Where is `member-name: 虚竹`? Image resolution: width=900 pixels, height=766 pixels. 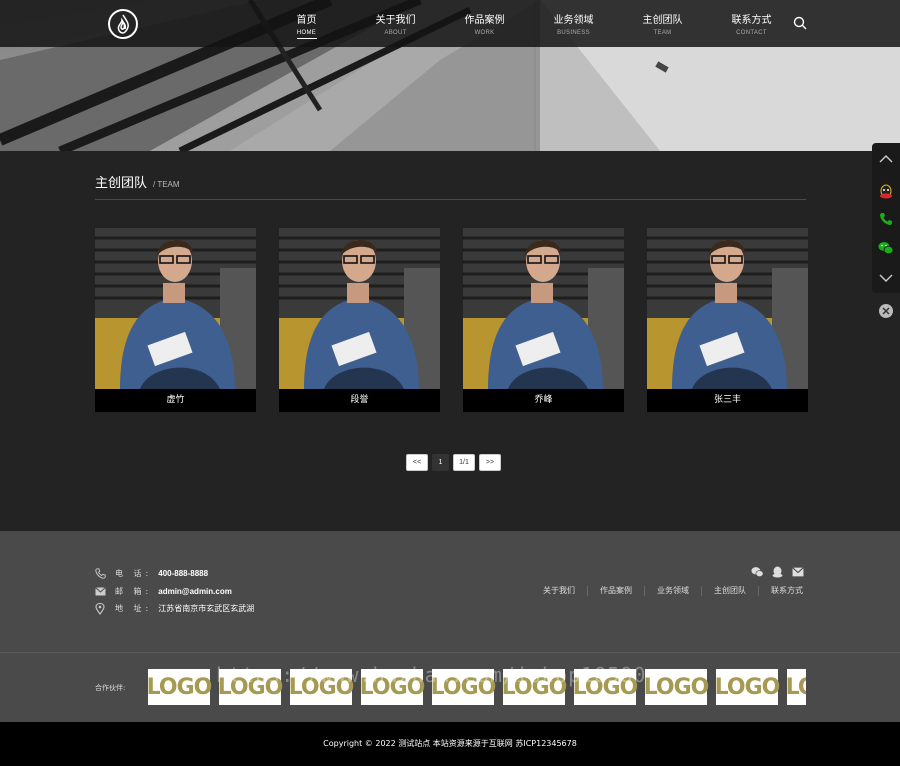 member-name: 虚竹 is located at coordinates (175, 400).